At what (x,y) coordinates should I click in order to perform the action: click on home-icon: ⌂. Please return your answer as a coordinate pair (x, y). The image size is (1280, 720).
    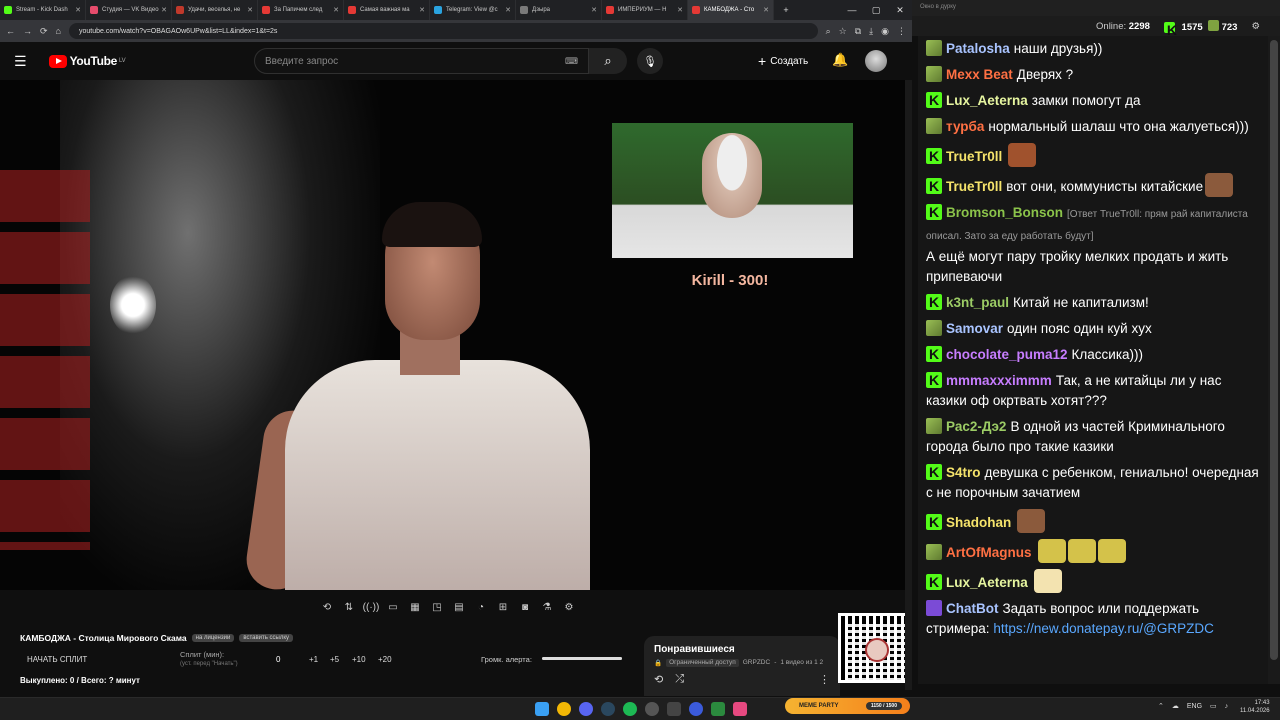
    Looking at the image, I should click on (58, 31).